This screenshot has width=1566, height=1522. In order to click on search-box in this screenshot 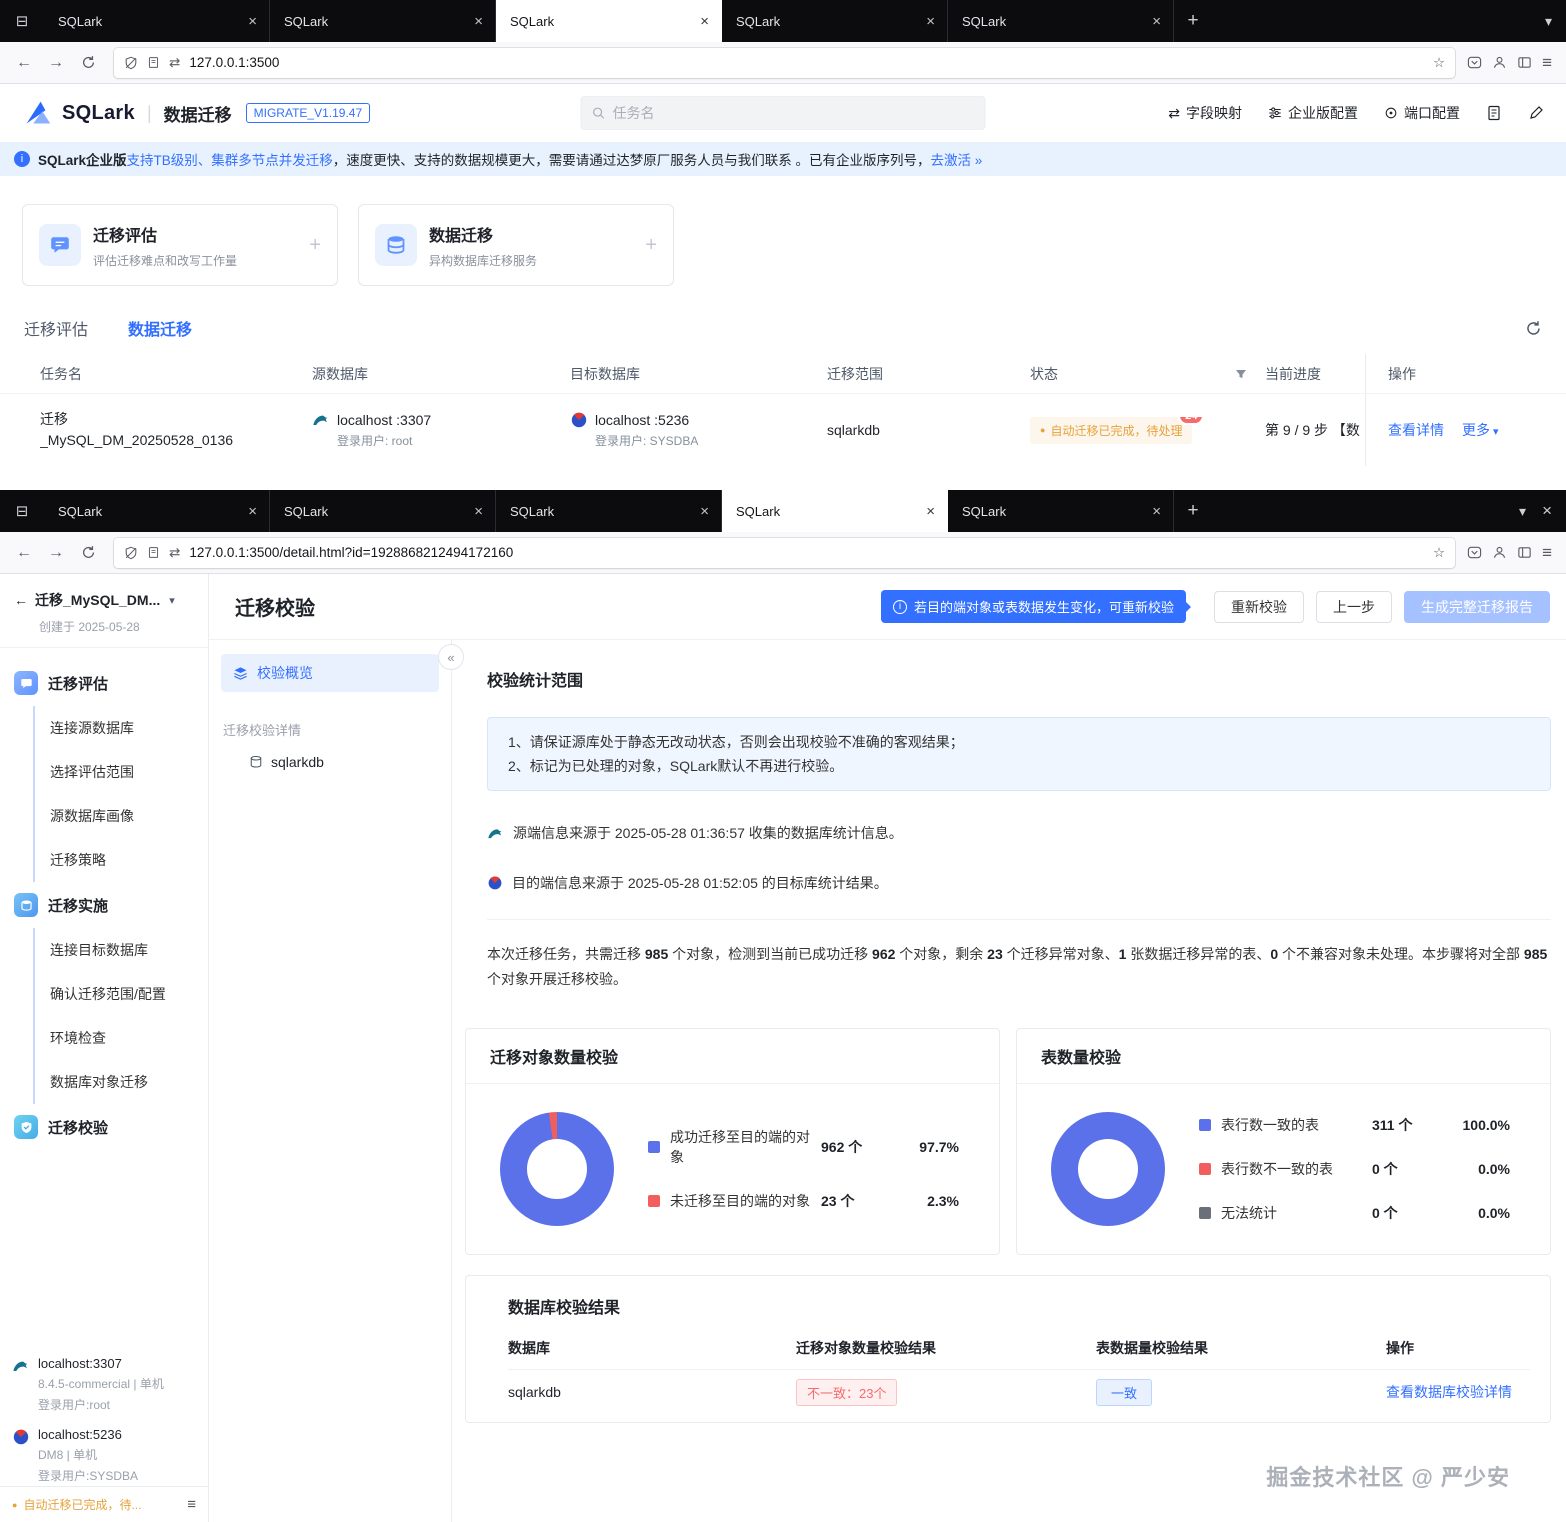, I will do `click(783, 113)`.